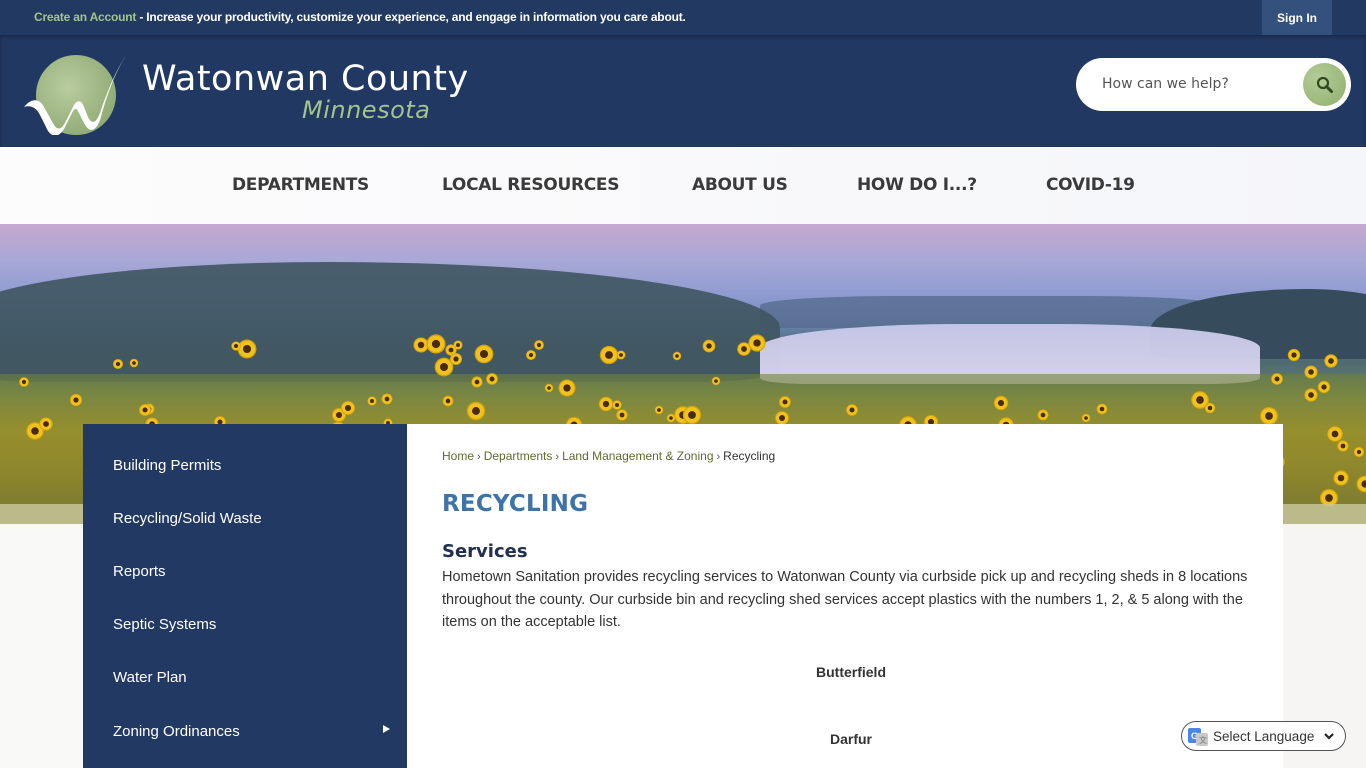 Image resolution: width=1366 pixels, height=768 pixels. I want to click on submenu-arrow-icon, so click(386, 729).